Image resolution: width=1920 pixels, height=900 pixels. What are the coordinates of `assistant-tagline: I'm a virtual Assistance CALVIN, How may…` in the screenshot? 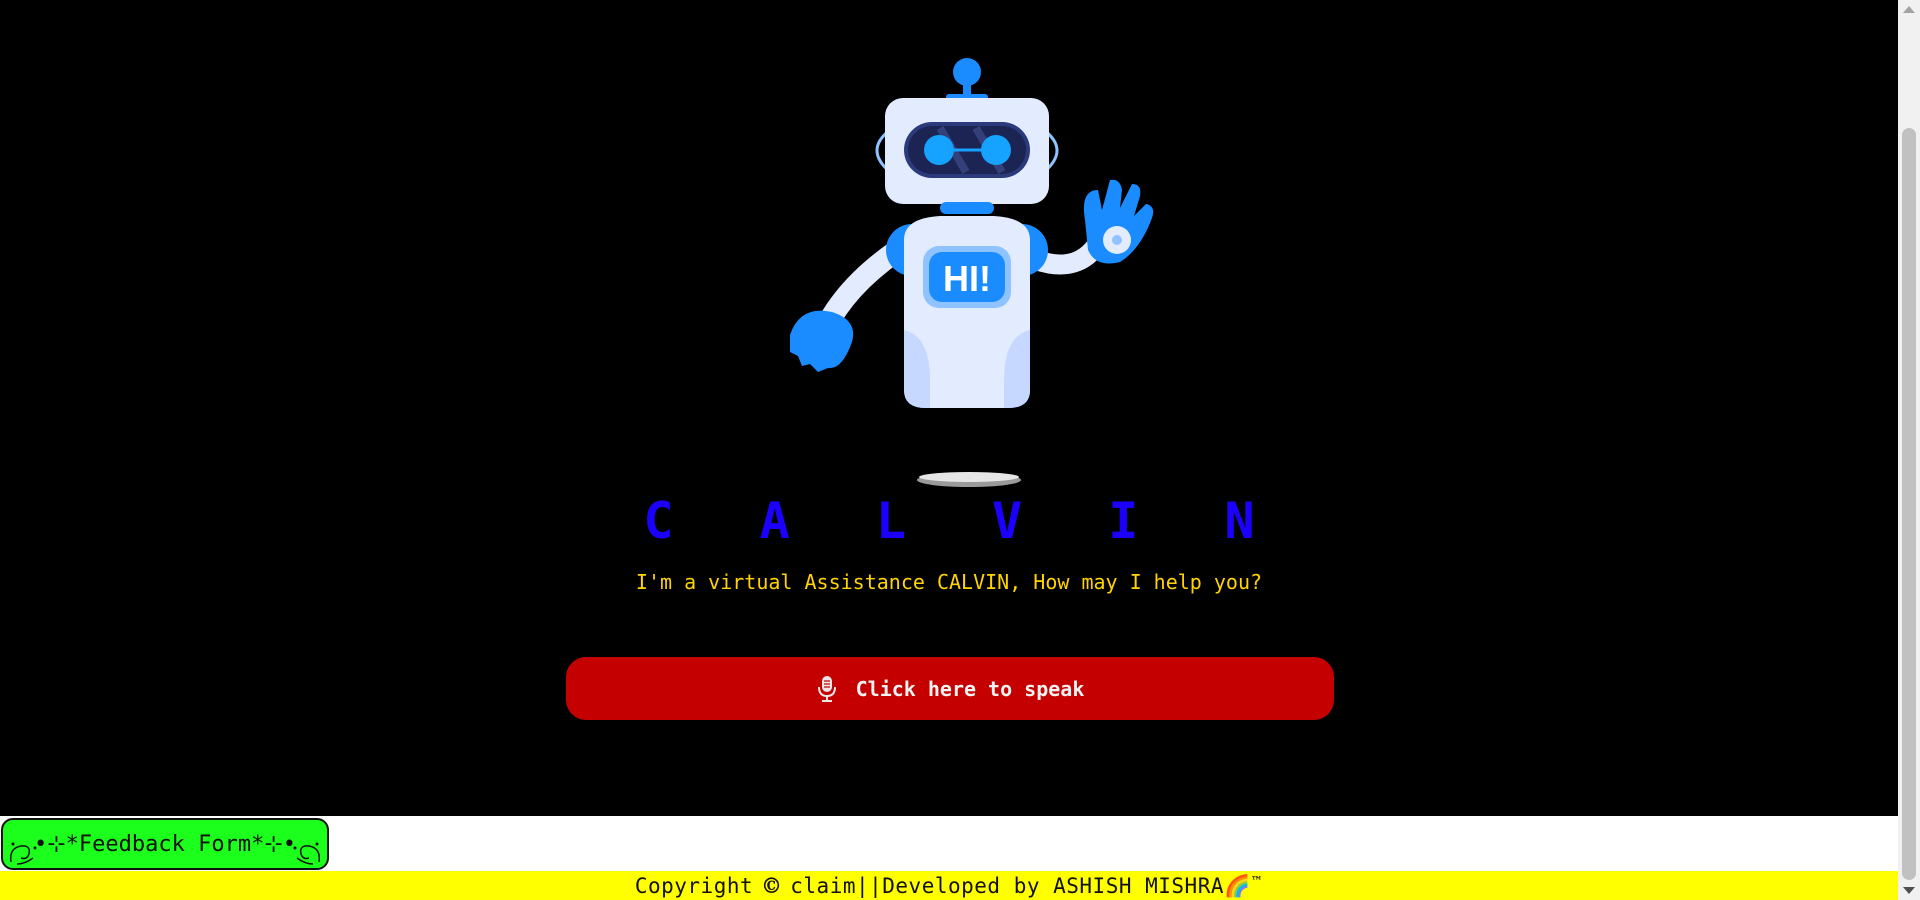 It's located at (949, 582).